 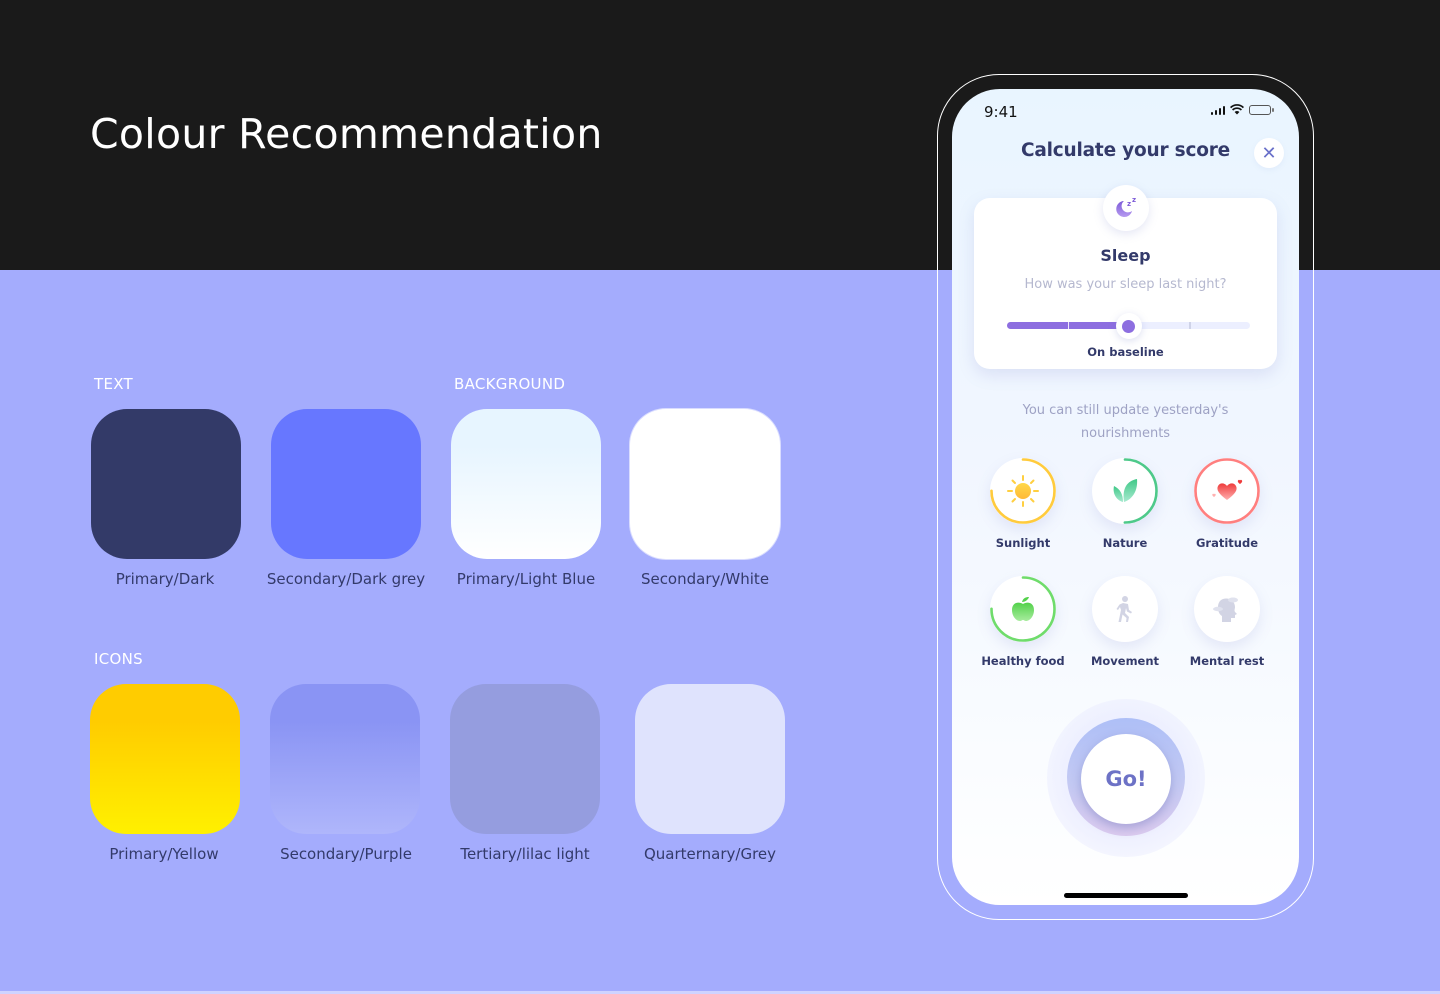 I want to click on swatch-secondary-dark-grey, so click(x=346, y=484).